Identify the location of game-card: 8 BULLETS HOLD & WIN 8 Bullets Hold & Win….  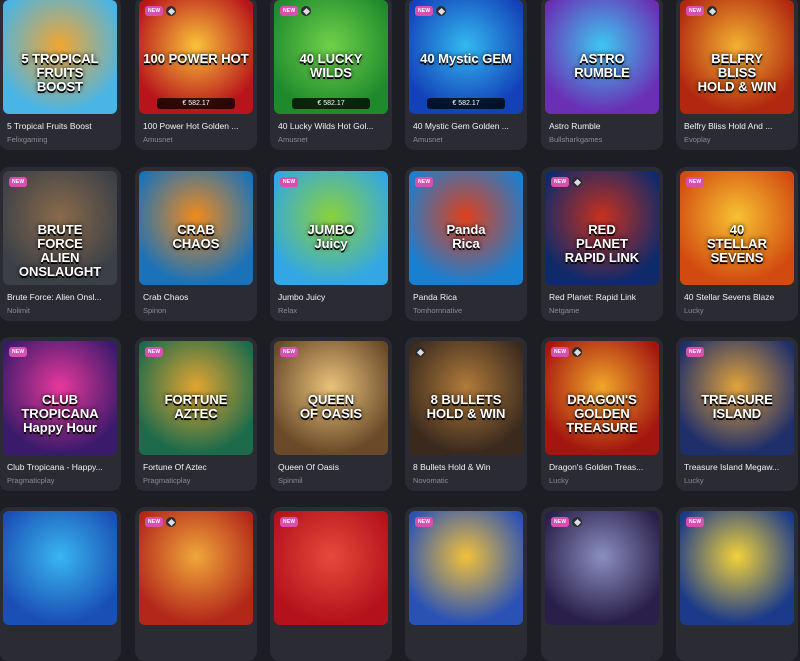
(466, 414).